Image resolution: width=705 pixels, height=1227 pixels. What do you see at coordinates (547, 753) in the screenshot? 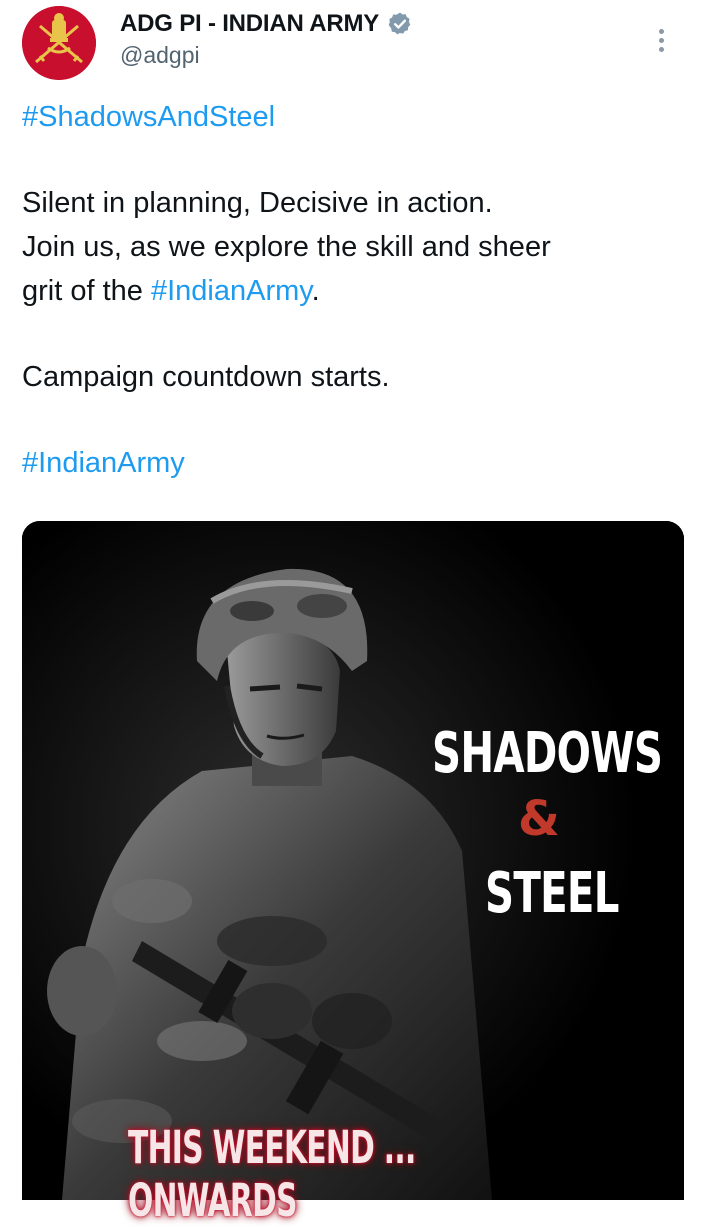
I see `media-title-shadows: SHADOWS` at bounding box center [547, 753].